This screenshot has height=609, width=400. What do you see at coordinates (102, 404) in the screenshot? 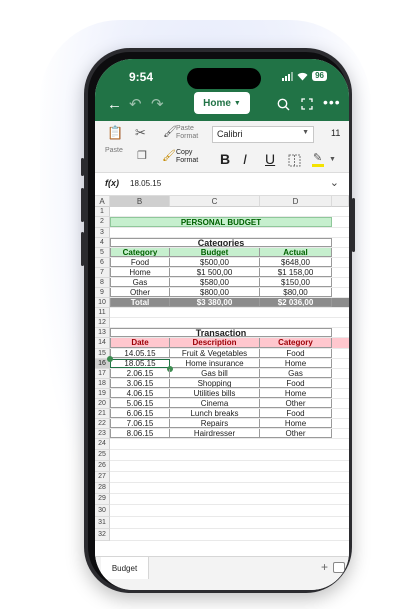
I see `row-header: 20` at bounding box center [102, 404].